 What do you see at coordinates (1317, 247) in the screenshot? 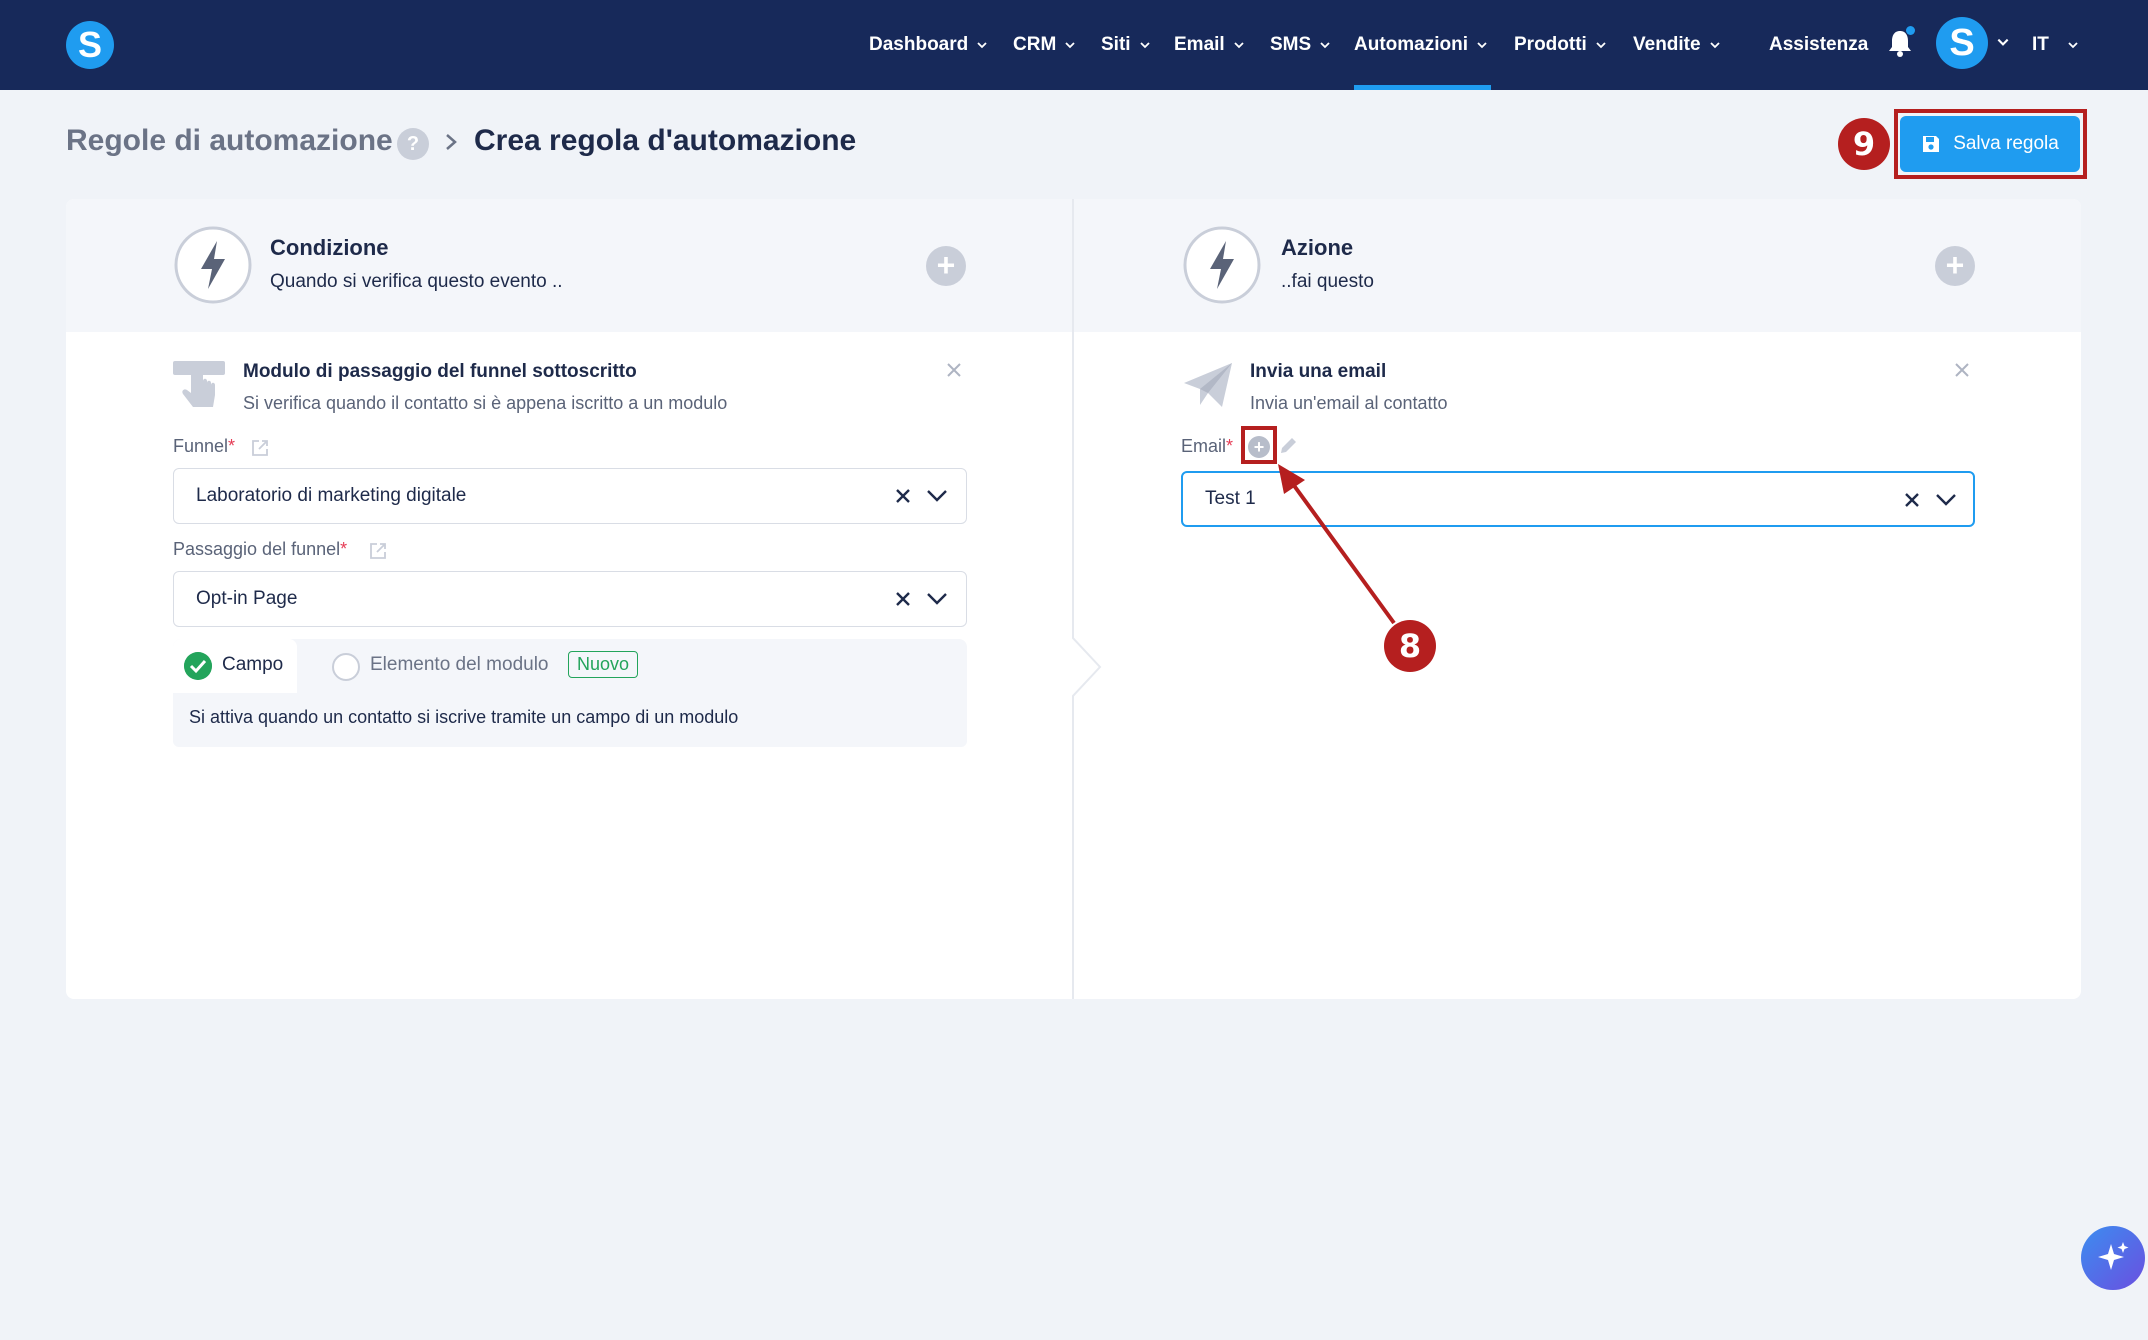
I see `action-title: Azione` at bounding box center [1317, 247].